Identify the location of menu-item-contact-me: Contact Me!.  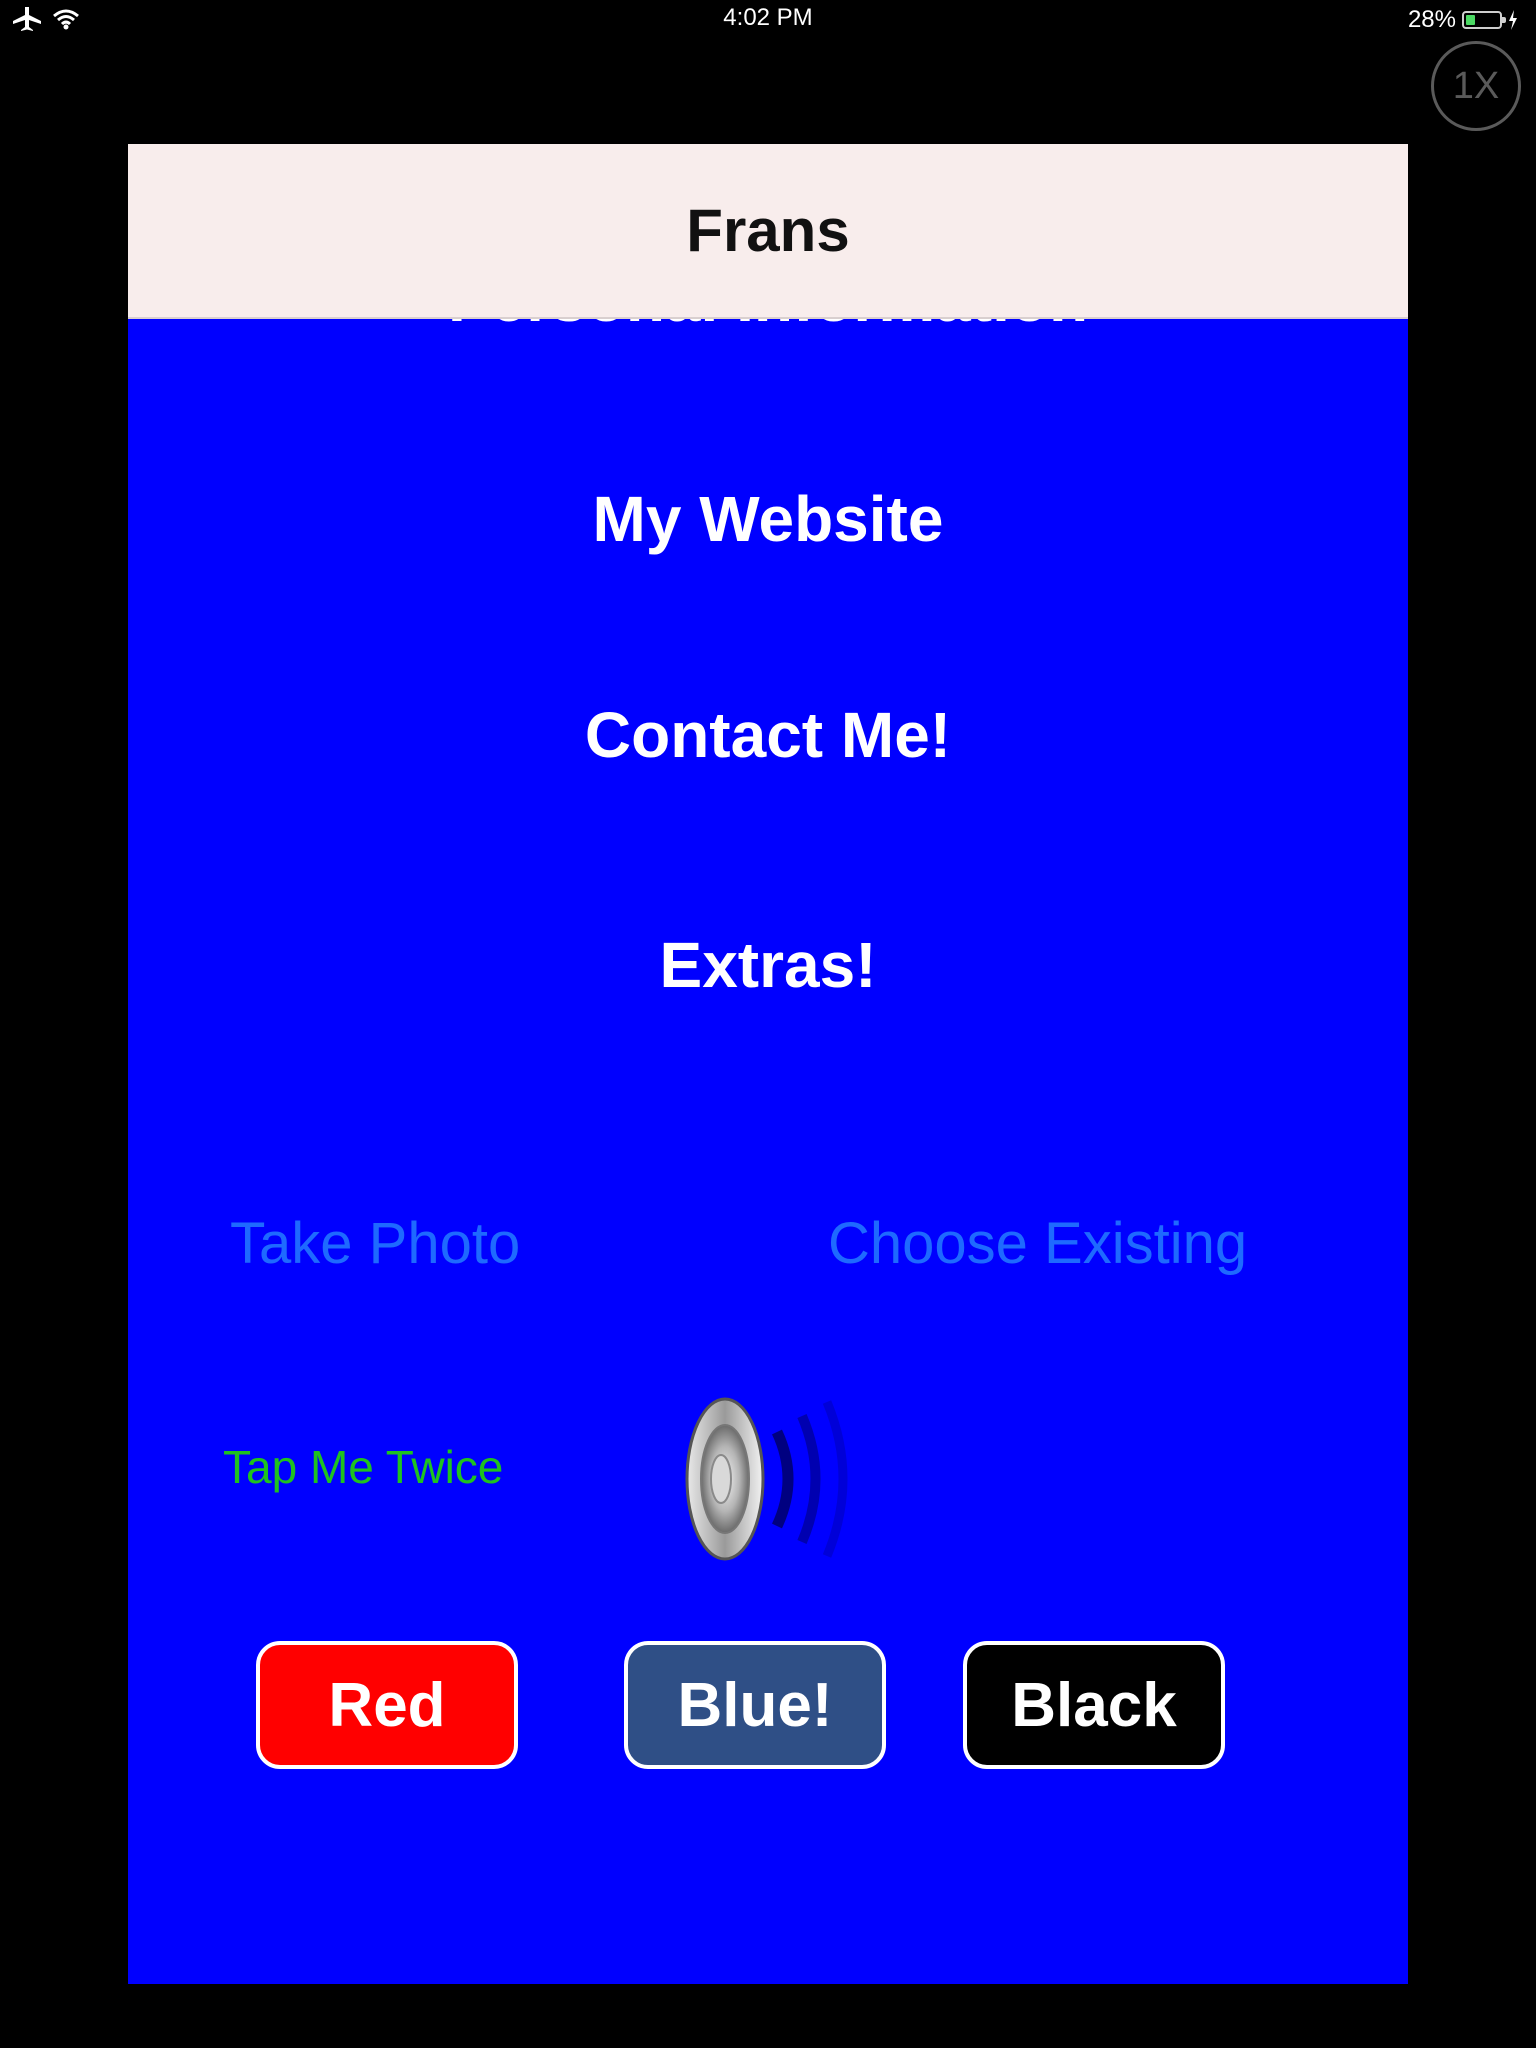
(768, 735).